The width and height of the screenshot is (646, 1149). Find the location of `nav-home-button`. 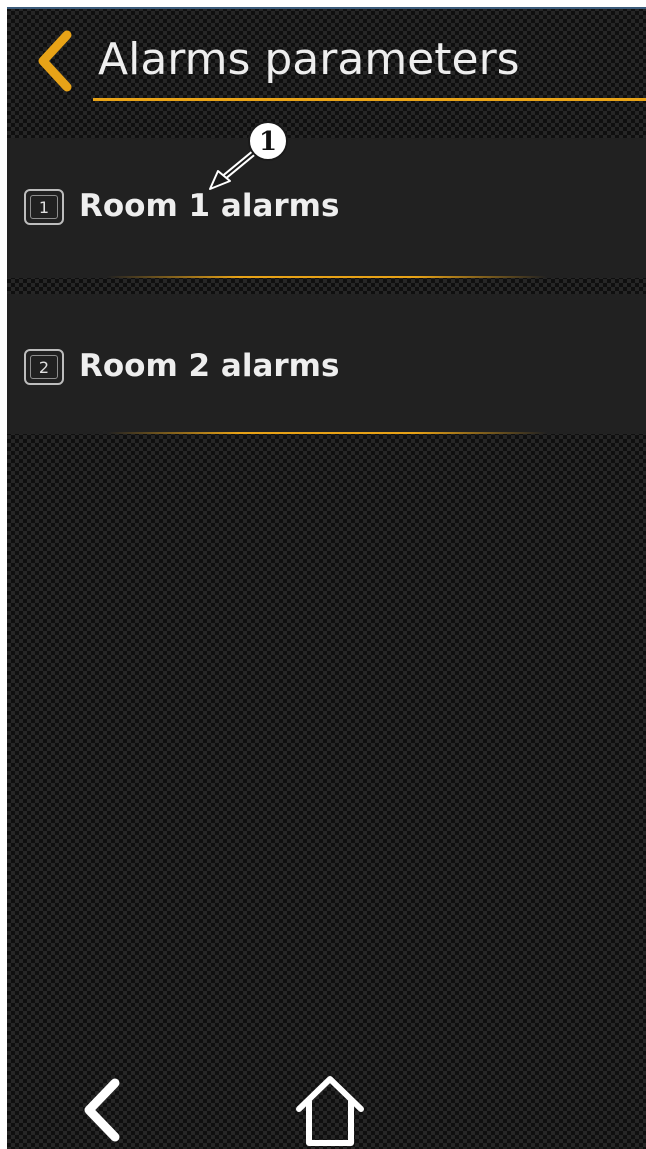

nav-home-button is located at coordinates (330, 1111).